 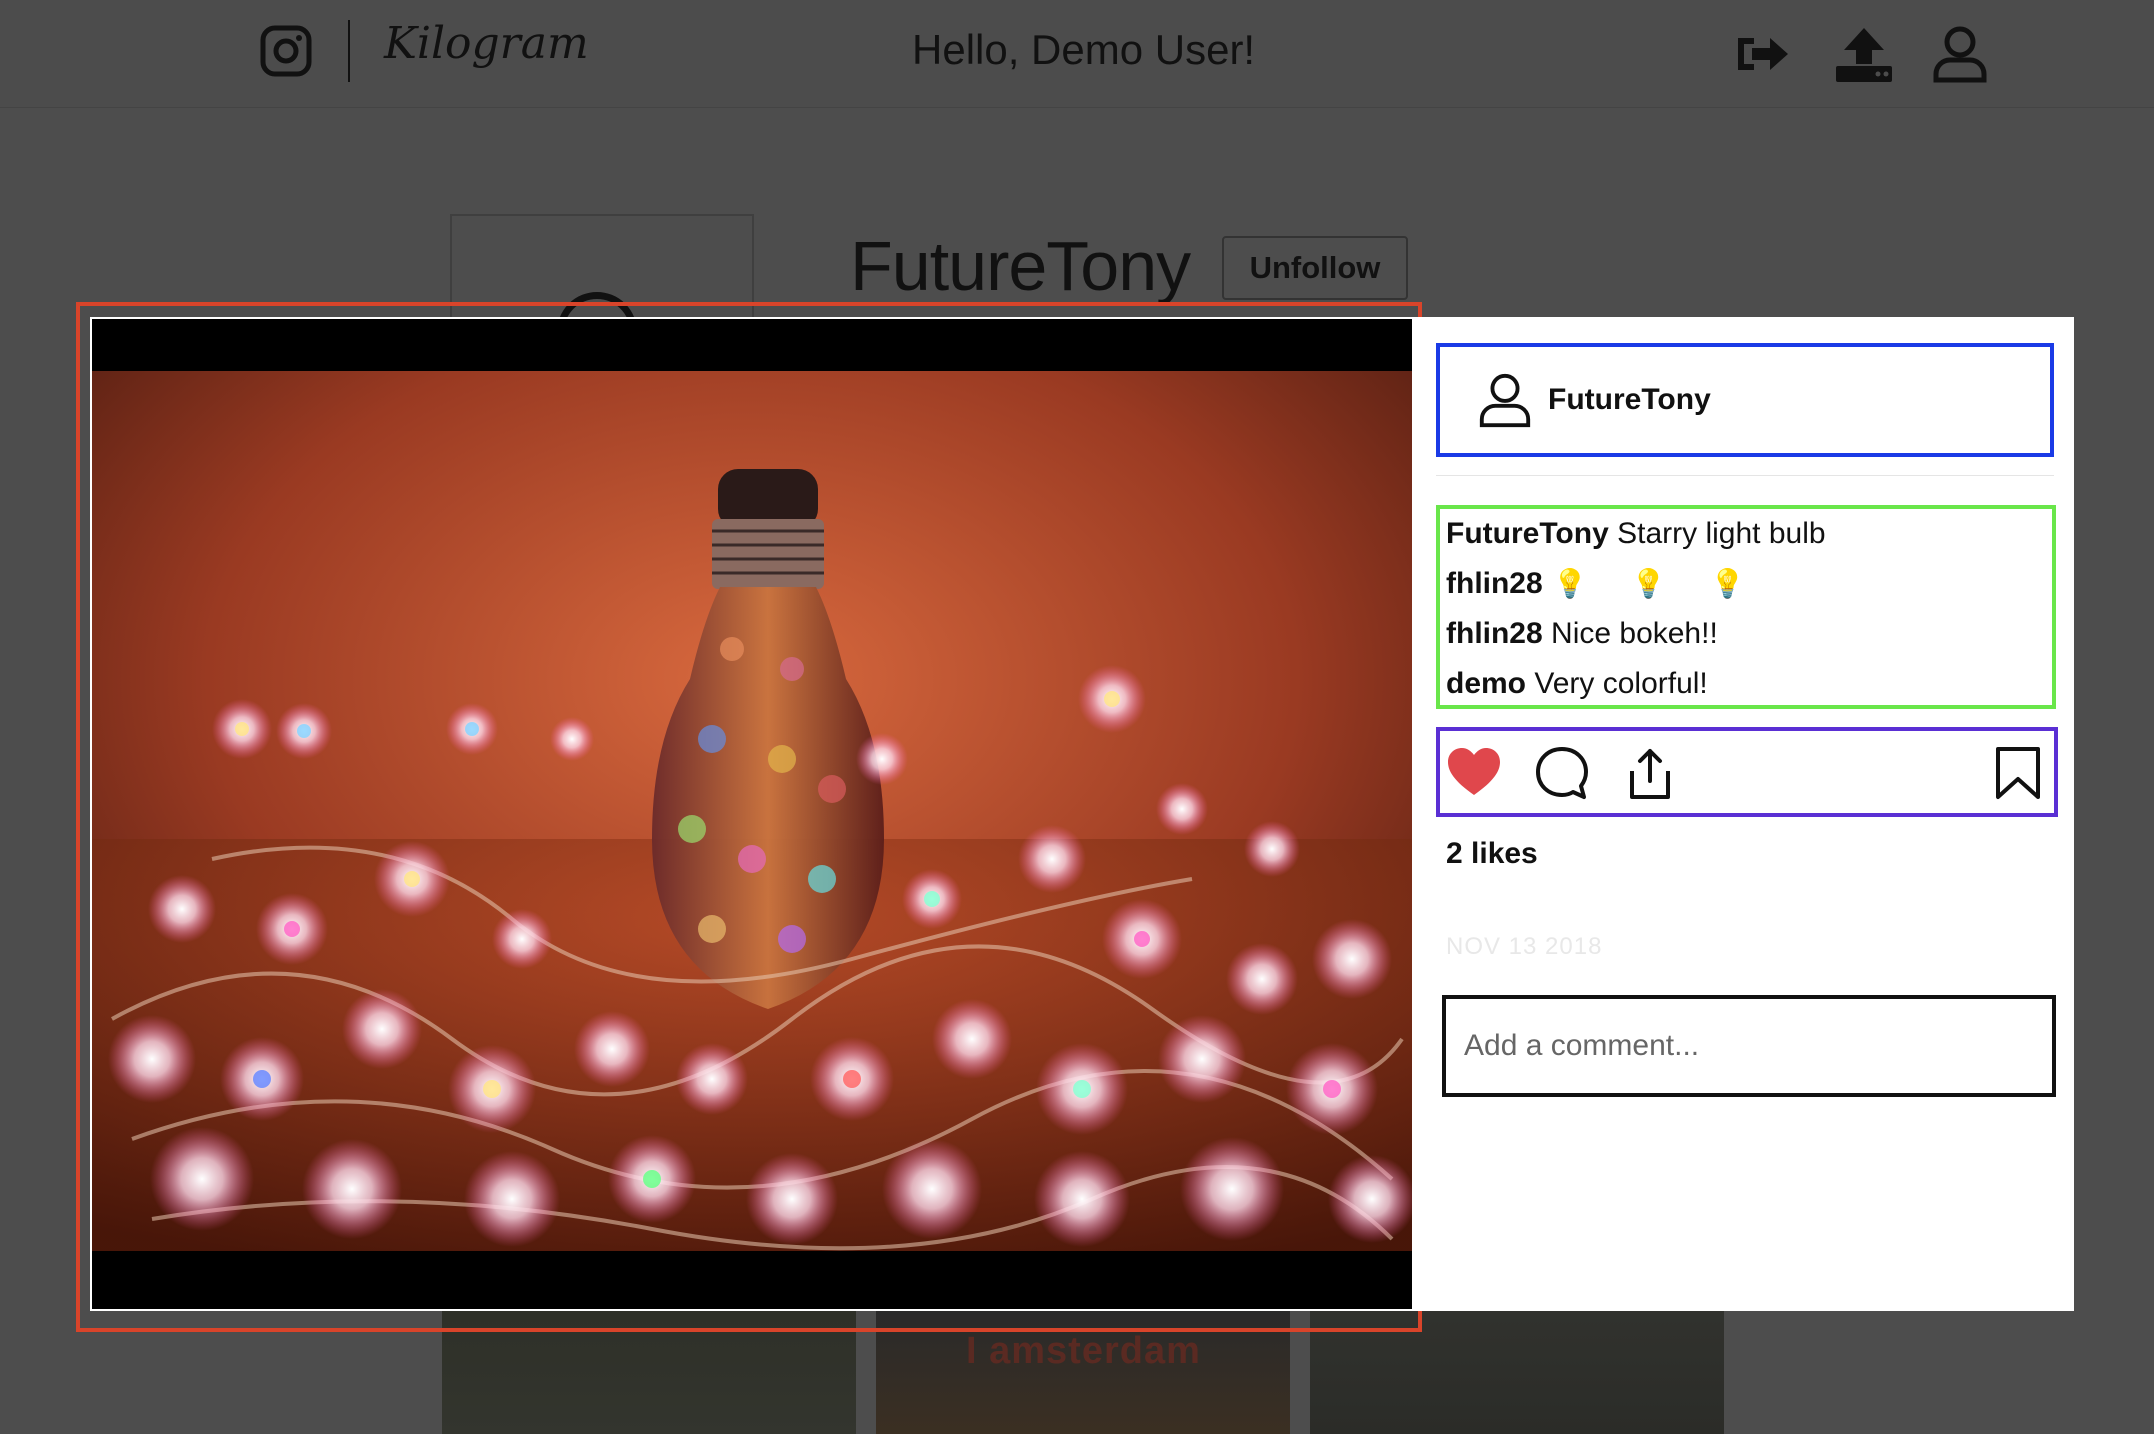 What do you see at coordinates (1486, 683) in the screenshot?
I see `comment-username: demo` at bounding box center [1486, 683].